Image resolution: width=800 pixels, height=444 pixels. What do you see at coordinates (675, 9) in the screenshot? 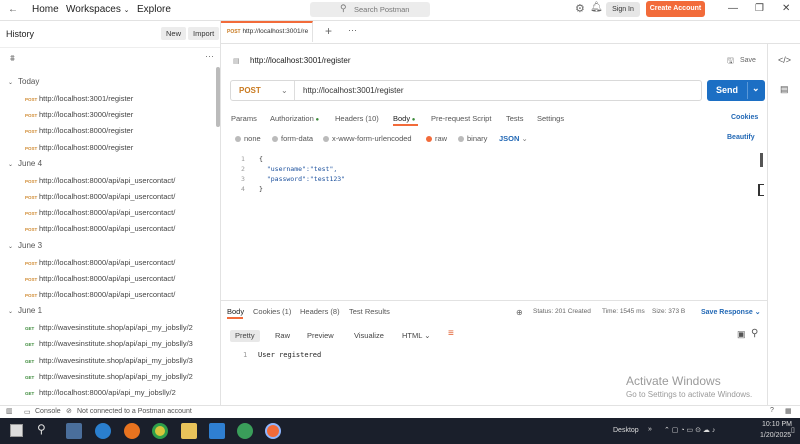
I see `create-account-button: Create Account` at bounding box center [675, 9].